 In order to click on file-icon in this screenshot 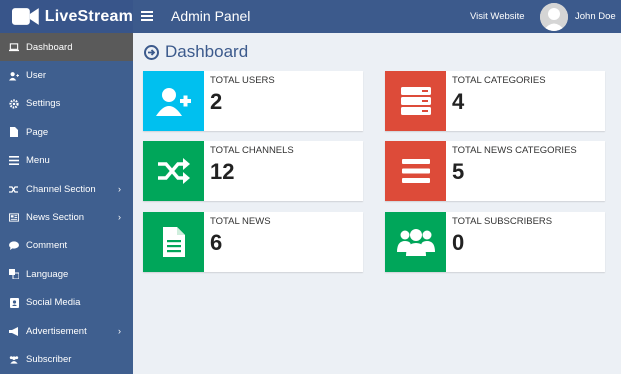, I will do `click(14, 132)`.